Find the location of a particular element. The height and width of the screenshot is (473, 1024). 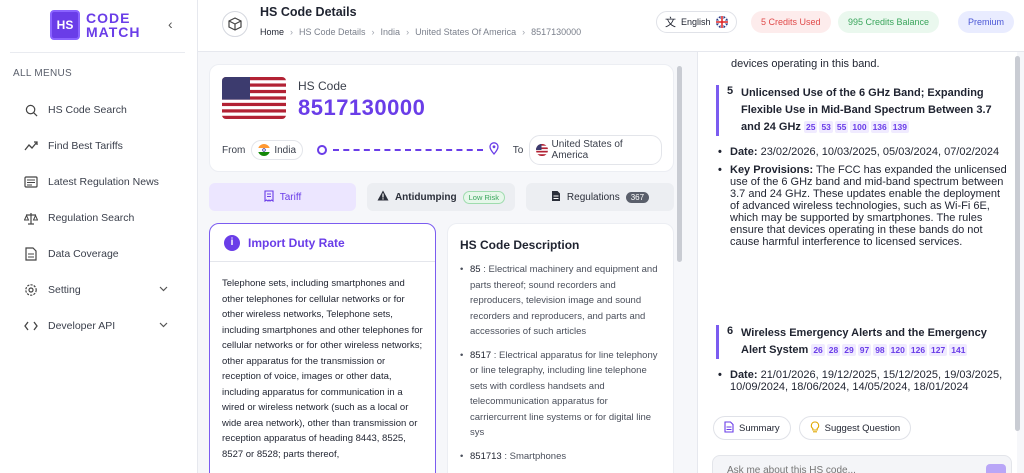

receipt-icon is located at coordinates (269, 197).